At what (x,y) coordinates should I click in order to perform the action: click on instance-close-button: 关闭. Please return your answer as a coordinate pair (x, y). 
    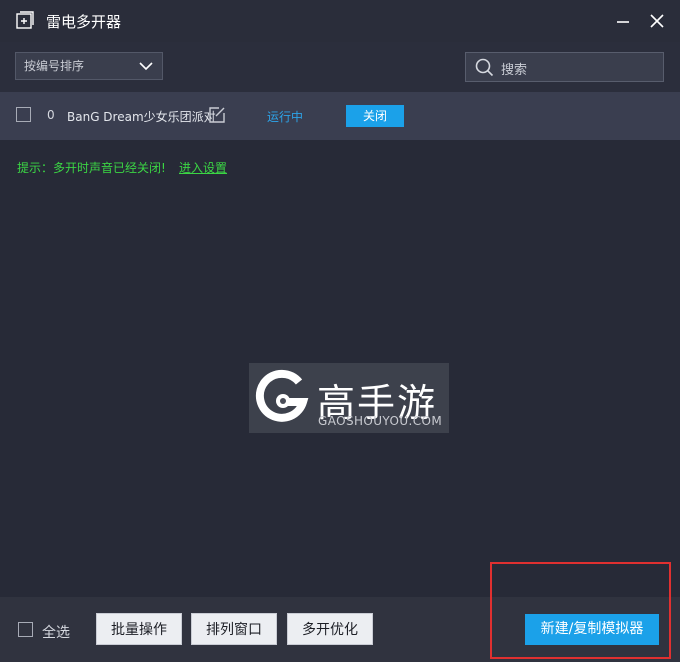
    Looking at the image, I should click on (375, 116).